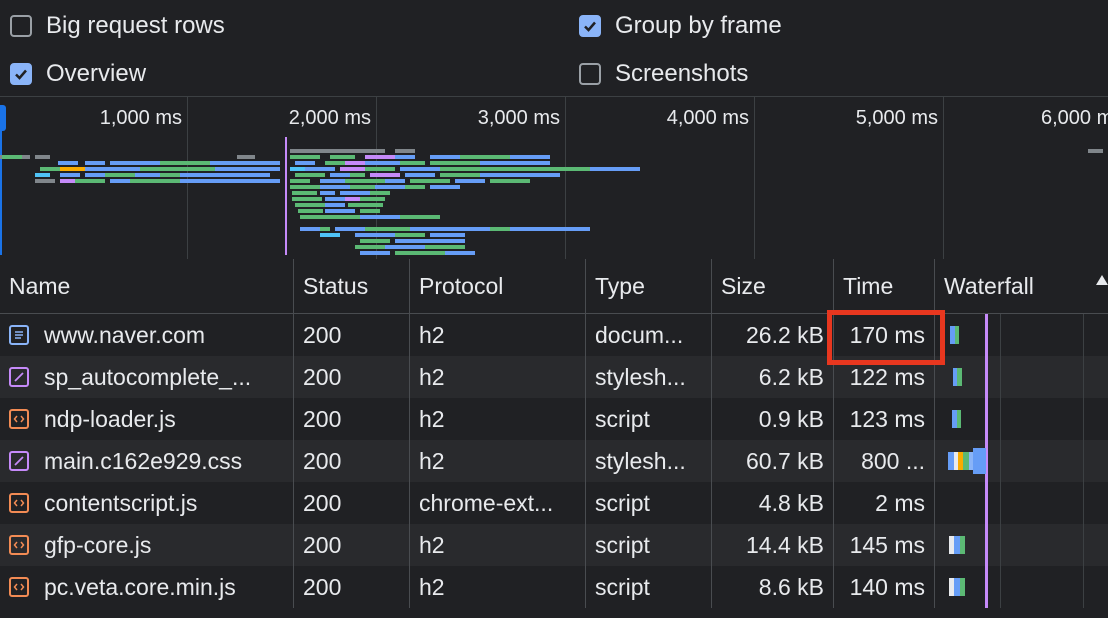 The height and width of the screenshot is (618, 1108). What do you see at coordinates (147, 286) in the screenshot?
I see `column-header-name: Name` at bounding box center [147, 286].